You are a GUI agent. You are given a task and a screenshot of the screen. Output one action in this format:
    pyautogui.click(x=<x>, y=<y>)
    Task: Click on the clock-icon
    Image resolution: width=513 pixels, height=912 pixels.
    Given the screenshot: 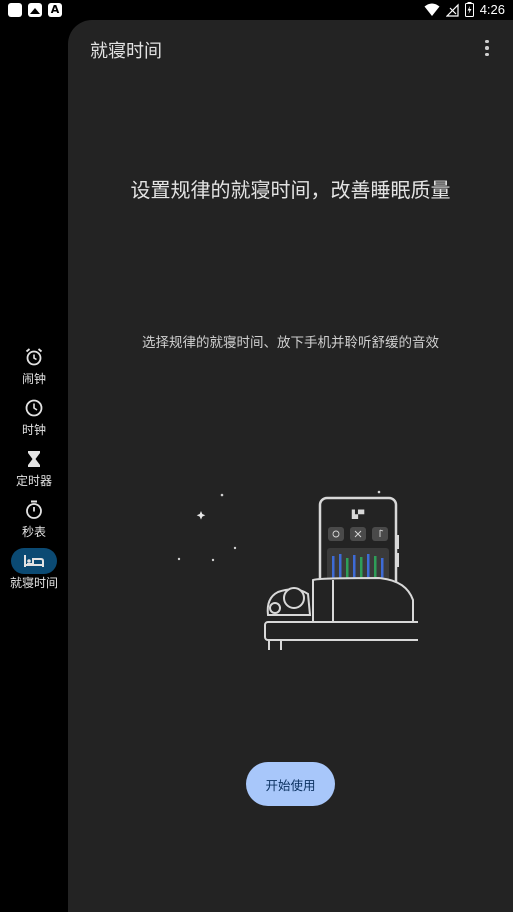 What is the action you would take?
    pyautogui.click(x=34, y=408)
    